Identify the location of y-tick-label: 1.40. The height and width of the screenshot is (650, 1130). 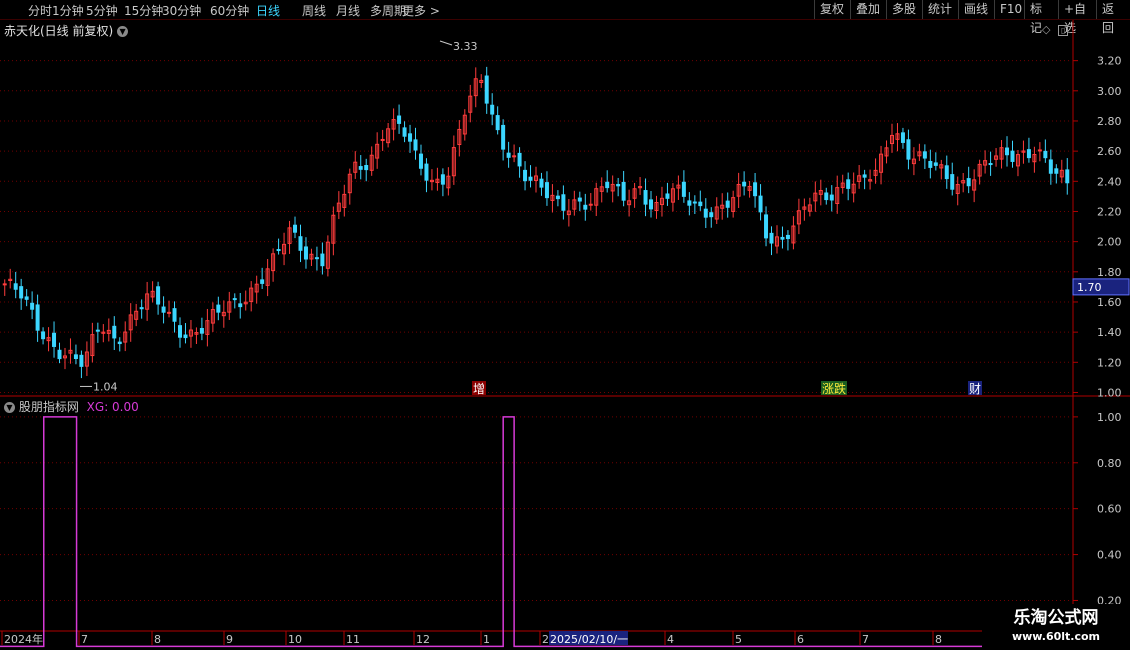
(1109, 332).